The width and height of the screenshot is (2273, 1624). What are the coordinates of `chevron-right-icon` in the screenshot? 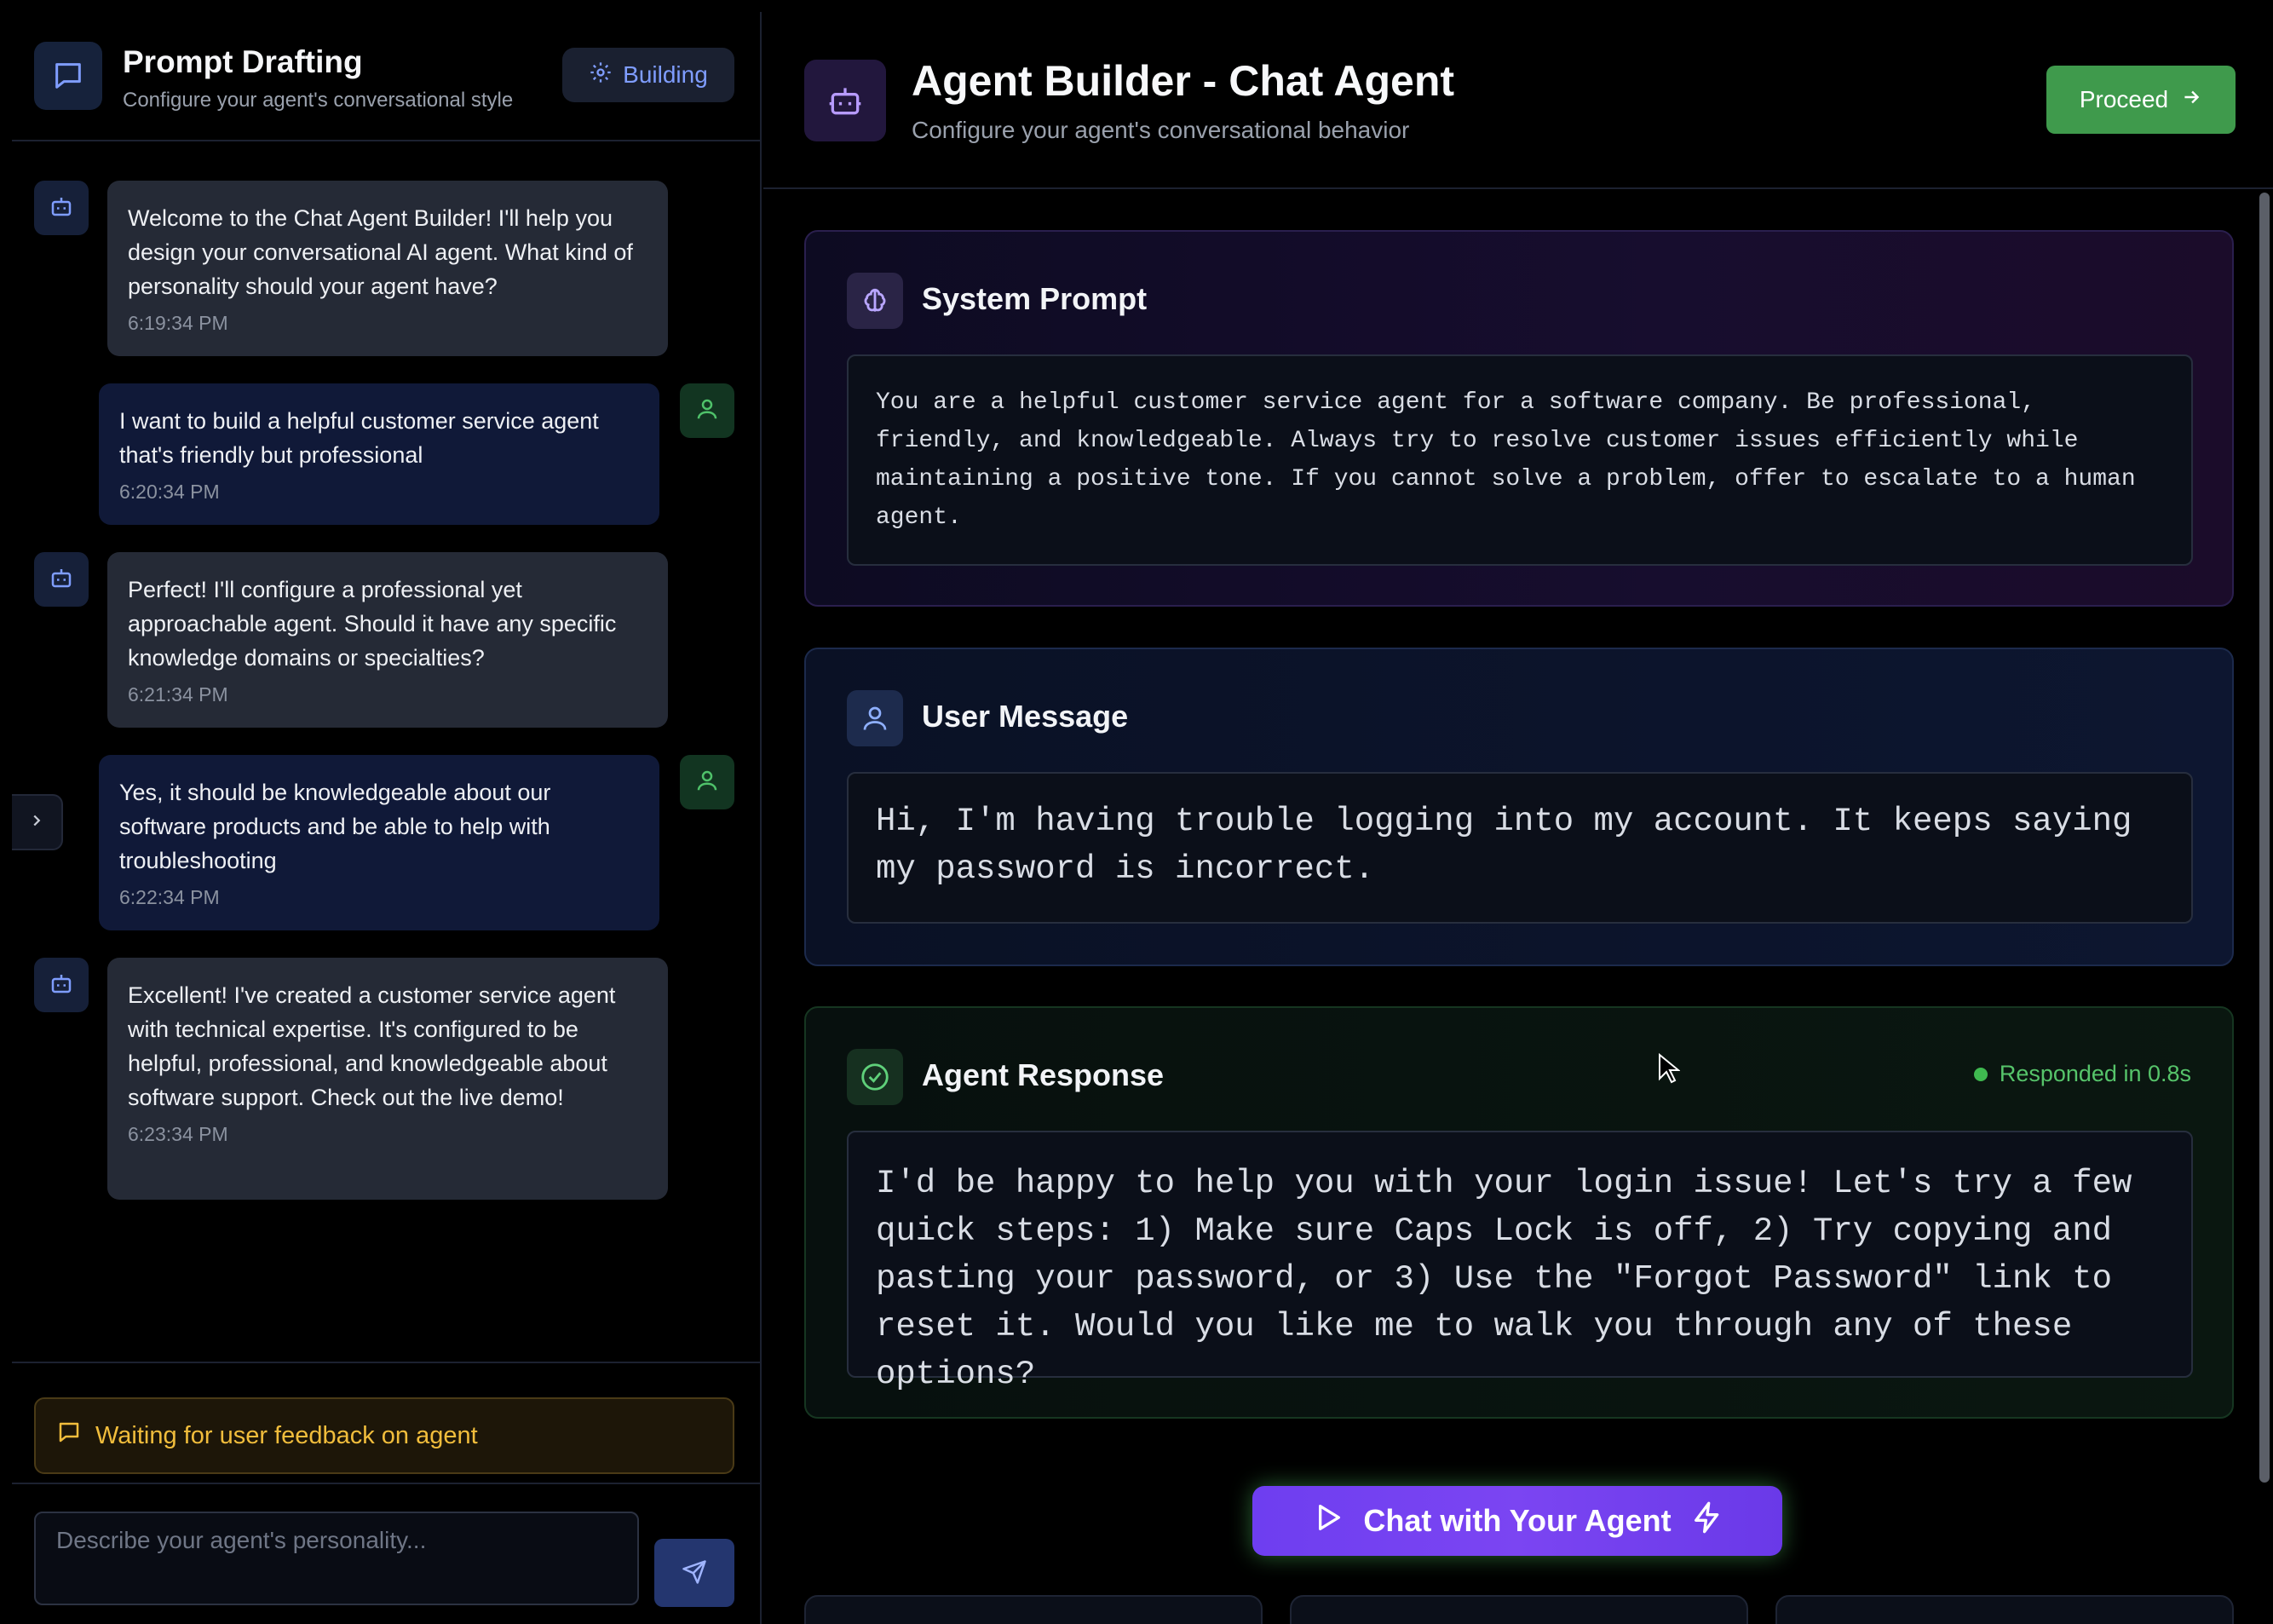 It's located at (36, 822).